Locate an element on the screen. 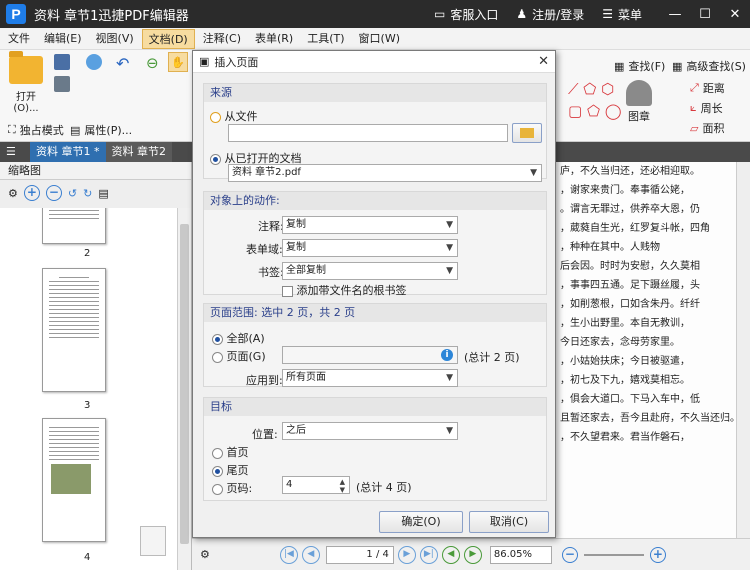 This screenshot has width=750, height=570. find-button: ▦ 查找(F) is located at coordinates (639, 66).